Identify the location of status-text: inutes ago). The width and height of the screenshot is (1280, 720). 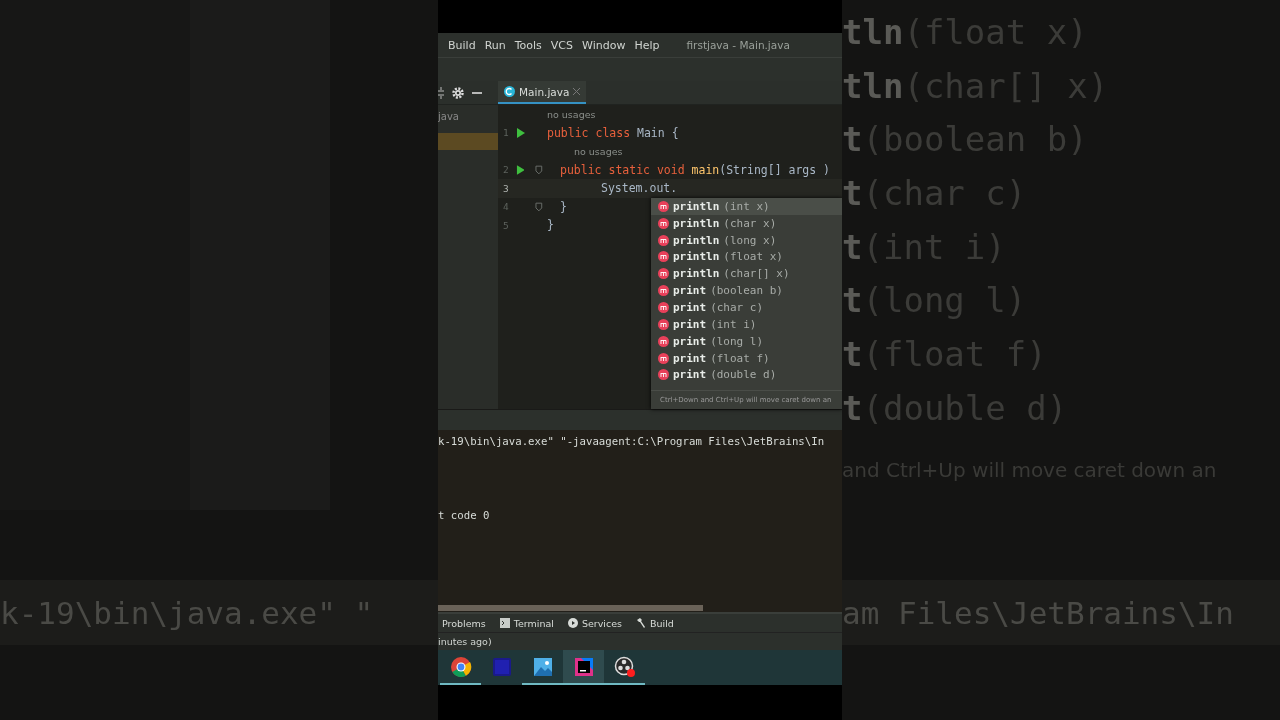
(465, 641).